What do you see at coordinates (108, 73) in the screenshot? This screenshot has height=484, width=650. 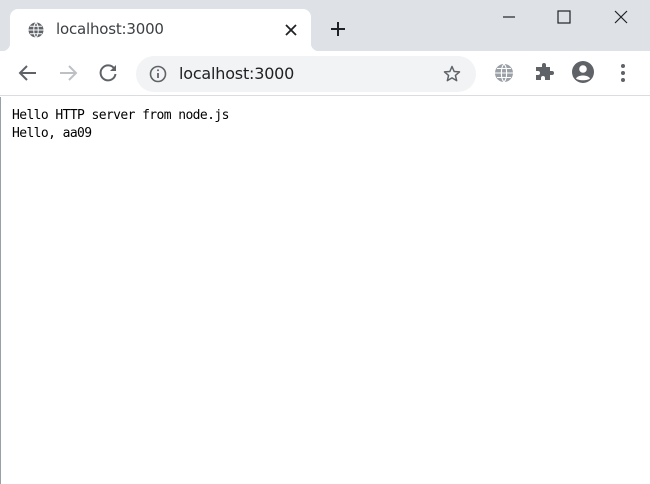 I see `reload-icon` at bounding box center [108, 73].